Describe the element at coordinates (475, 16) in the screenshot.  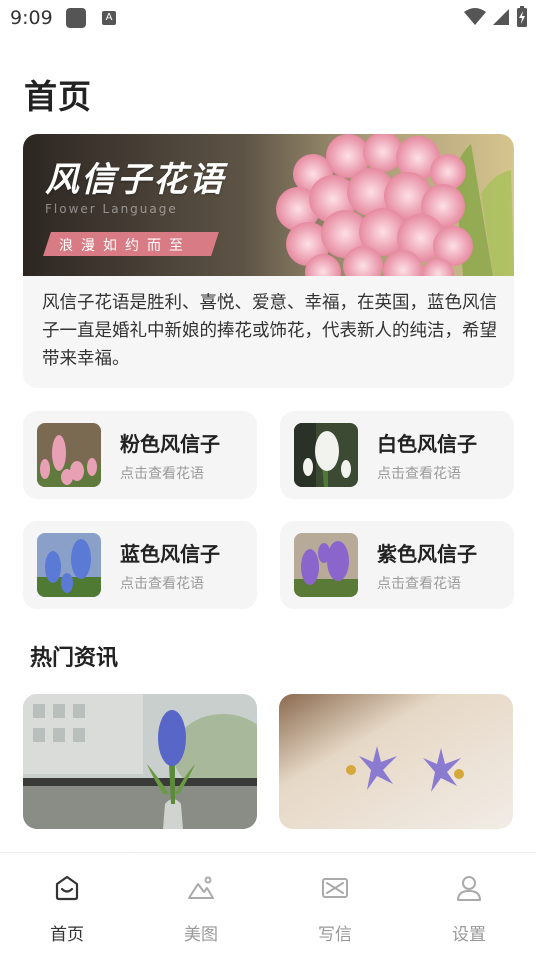
I see `wifi-icon` at that location.